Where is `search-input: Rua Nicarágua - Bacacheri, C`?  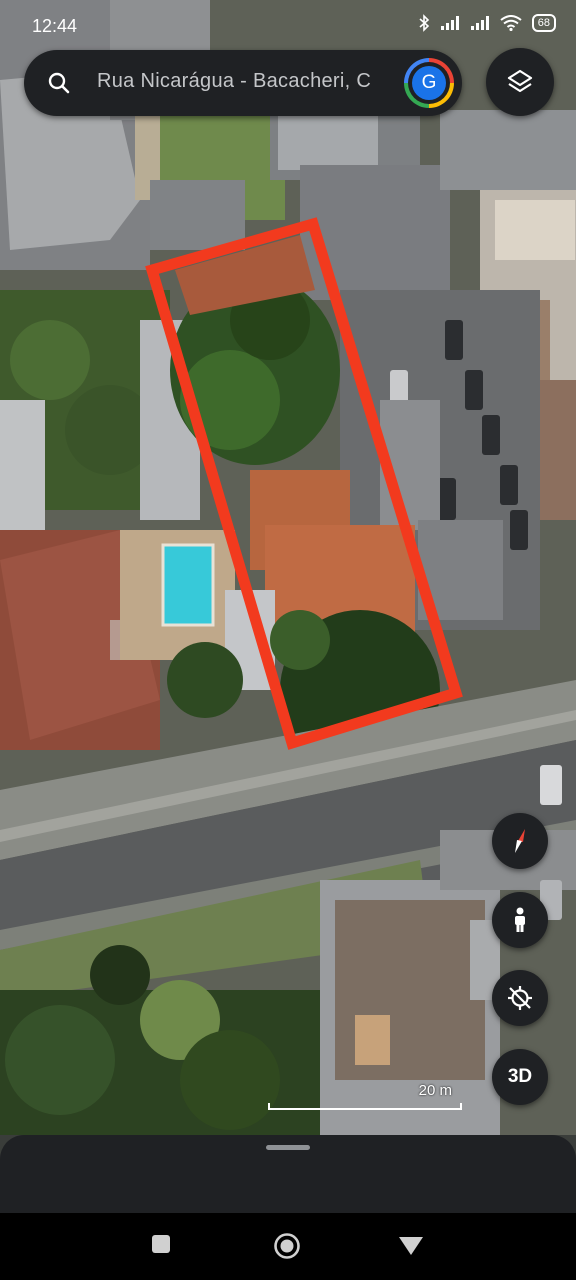 search-input: Rua Nicarágua - Bacacheri, C is located at coordinates (245, 81).